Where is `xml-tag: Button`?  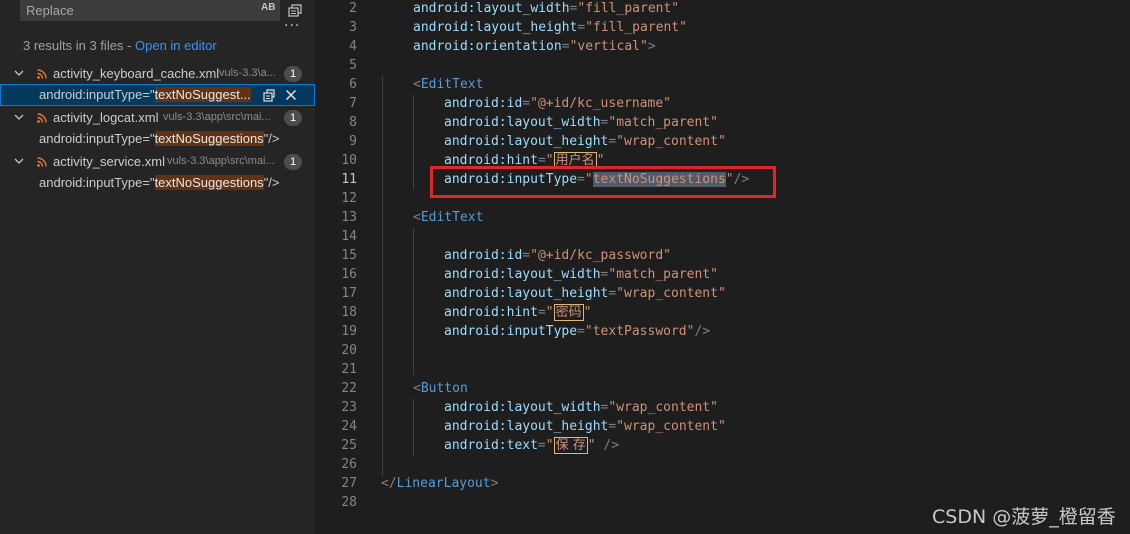 xml-tag: Button is located at coordinates (444, 388).